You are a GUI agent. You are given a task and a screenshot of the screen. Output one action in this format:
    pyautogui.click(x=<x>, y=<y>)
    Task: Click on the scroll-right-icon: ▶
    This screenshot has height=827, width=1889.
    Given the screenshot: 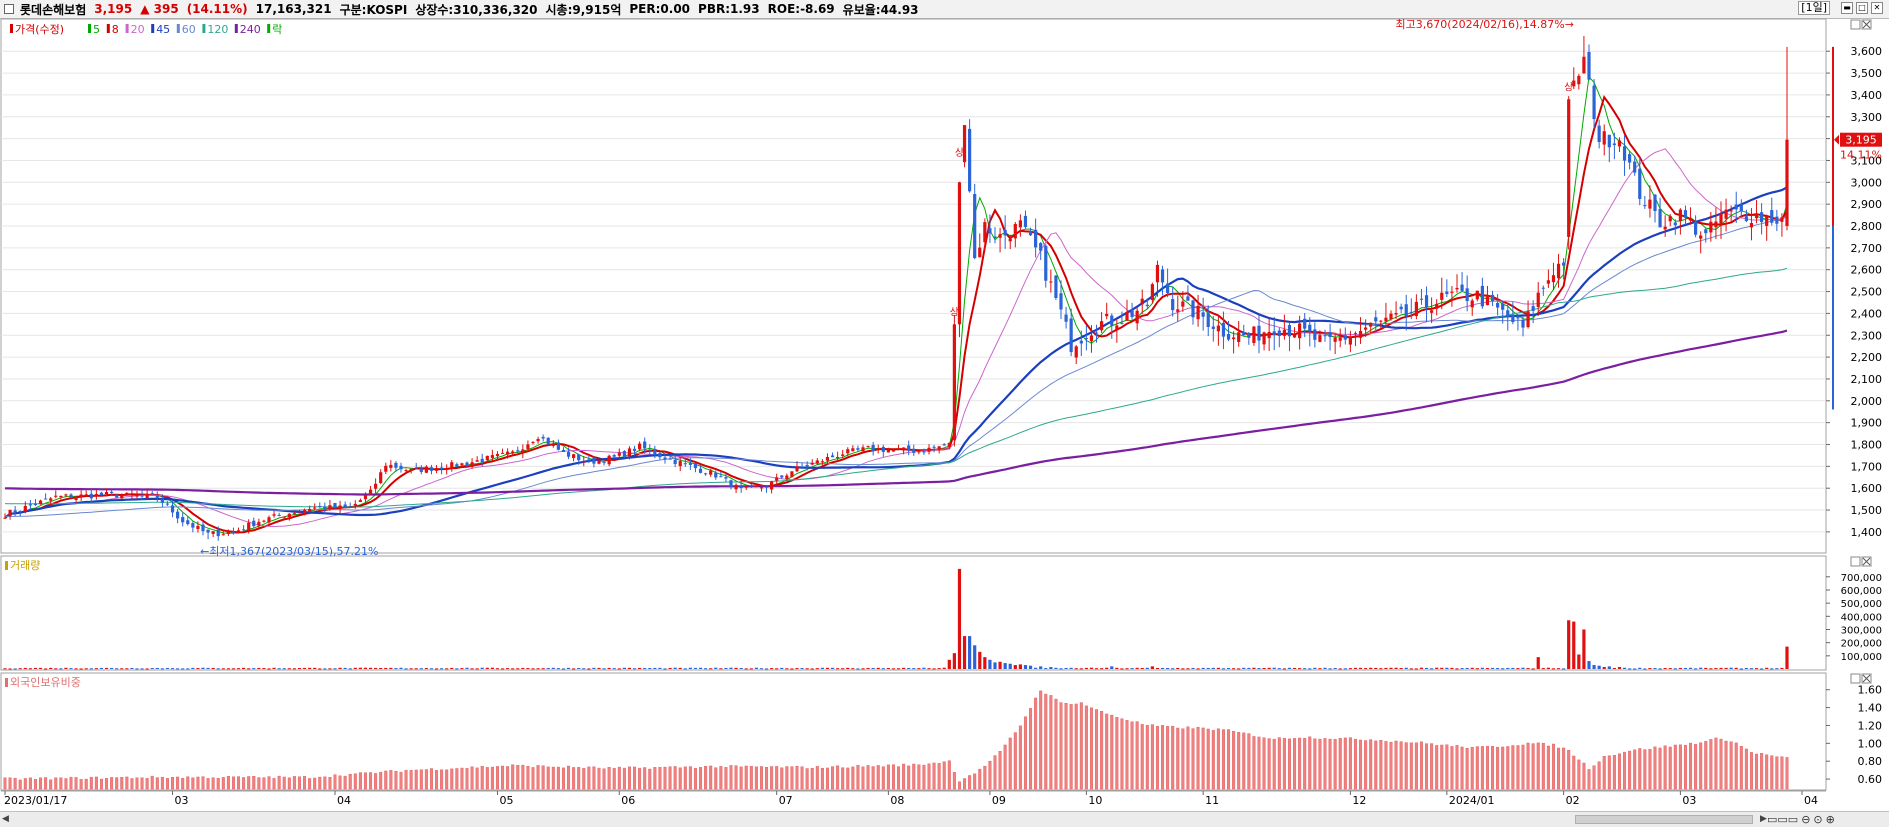 What is the action you would take?
    pyautogui.click(x=1763, y=819)
    